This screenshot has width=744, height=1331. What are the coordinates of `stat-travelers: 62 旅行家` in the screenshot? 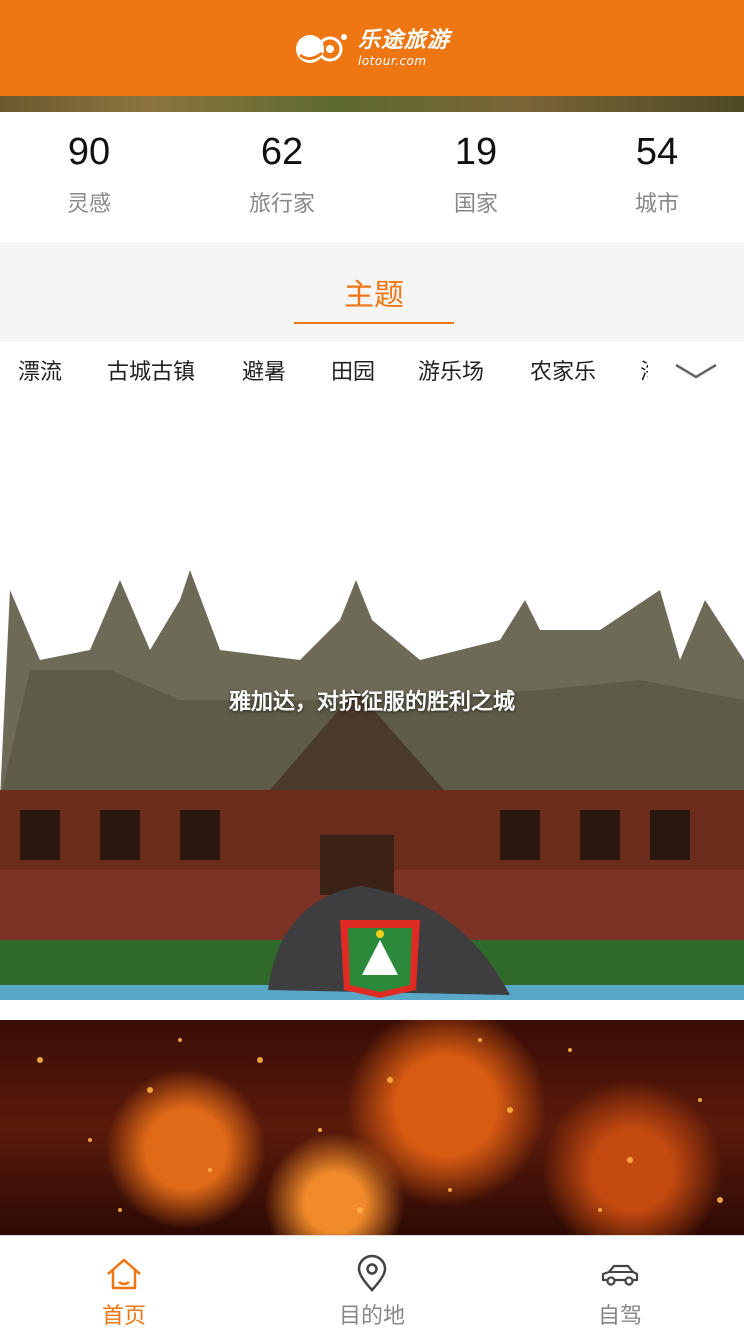 It's located at (282, 174).